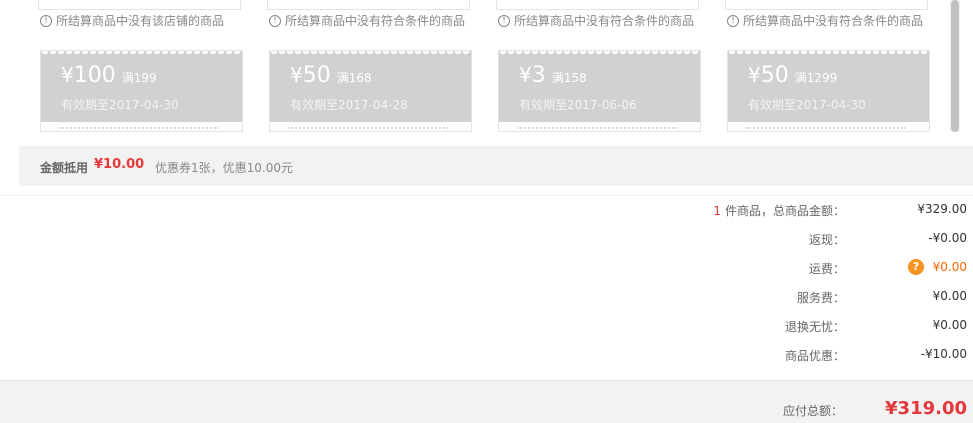  Describe the element at coordinates (717, 211) in the screenshot. I see `item-count: 1` at that location.